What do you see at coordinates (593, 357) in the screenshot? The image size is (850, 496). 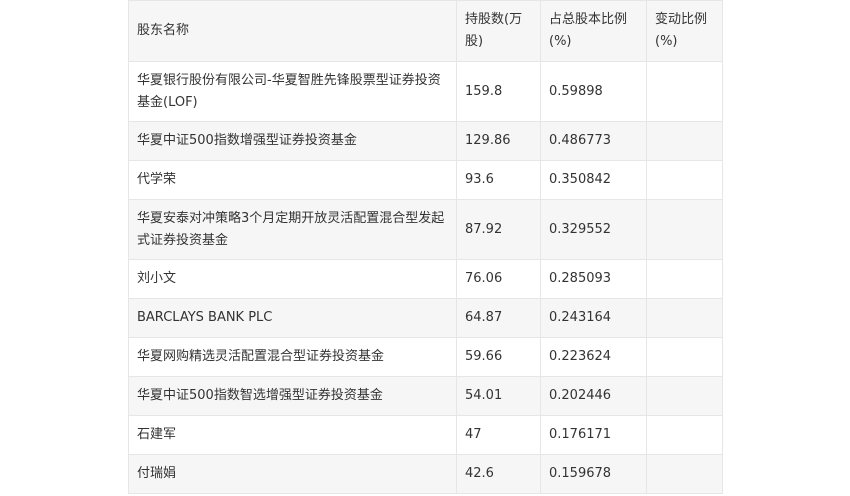 I see `cell-share-ratio: 0.223624` at bounding box center [593, 357].